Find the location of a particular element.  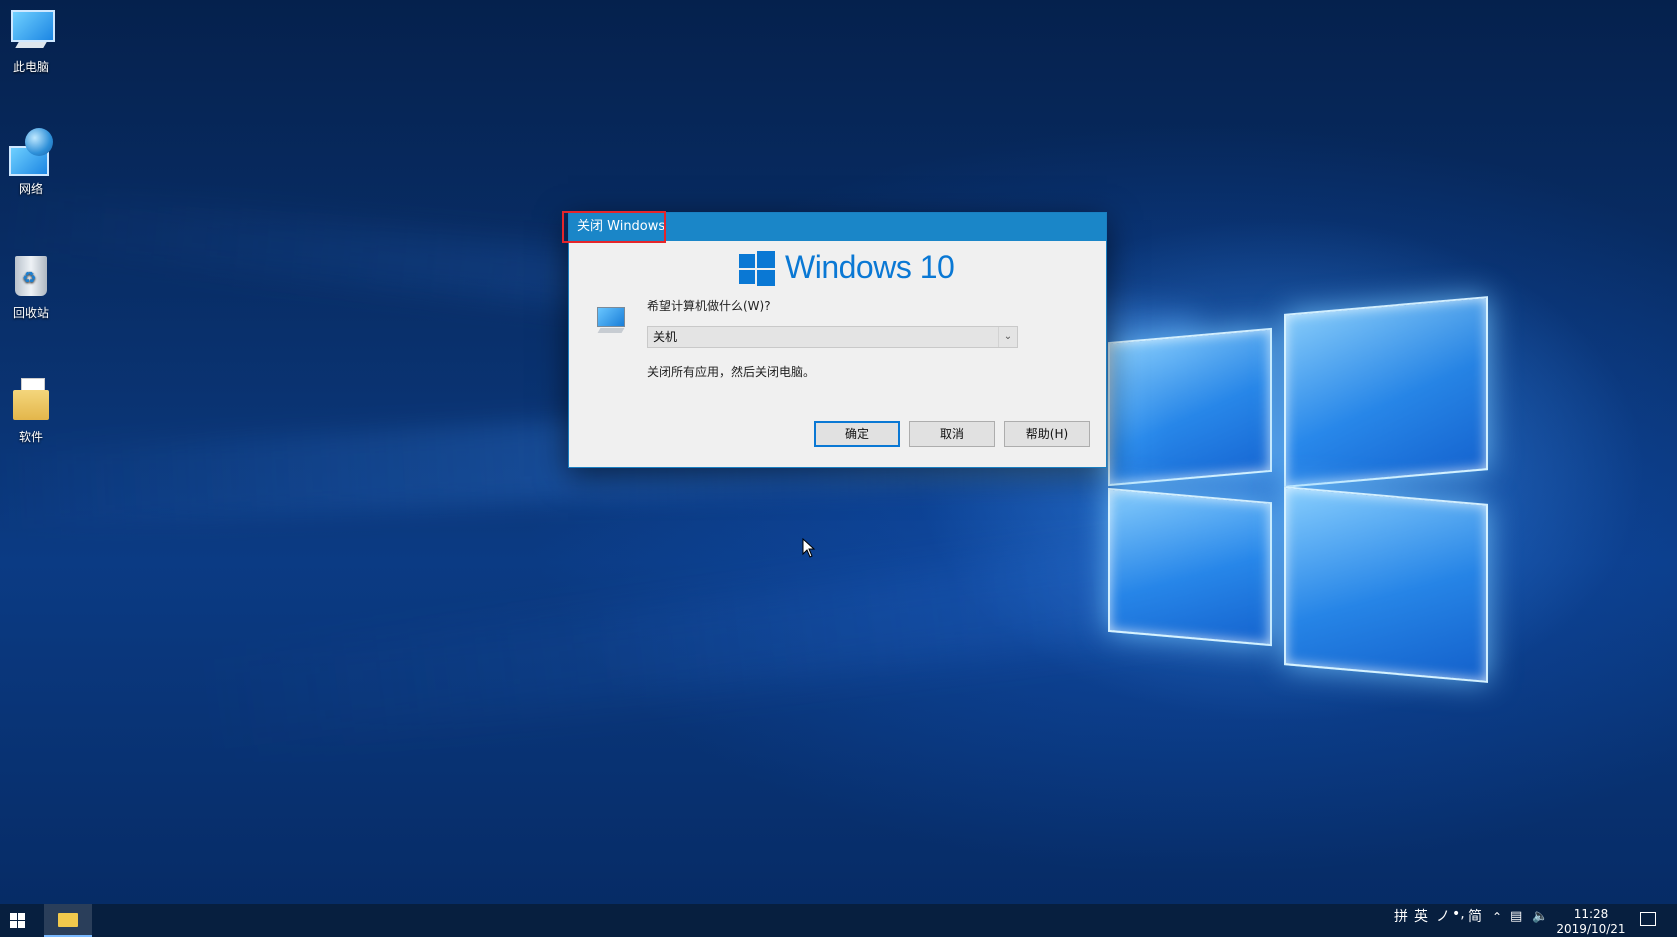

network-icon is located at coordinates (31, 152).